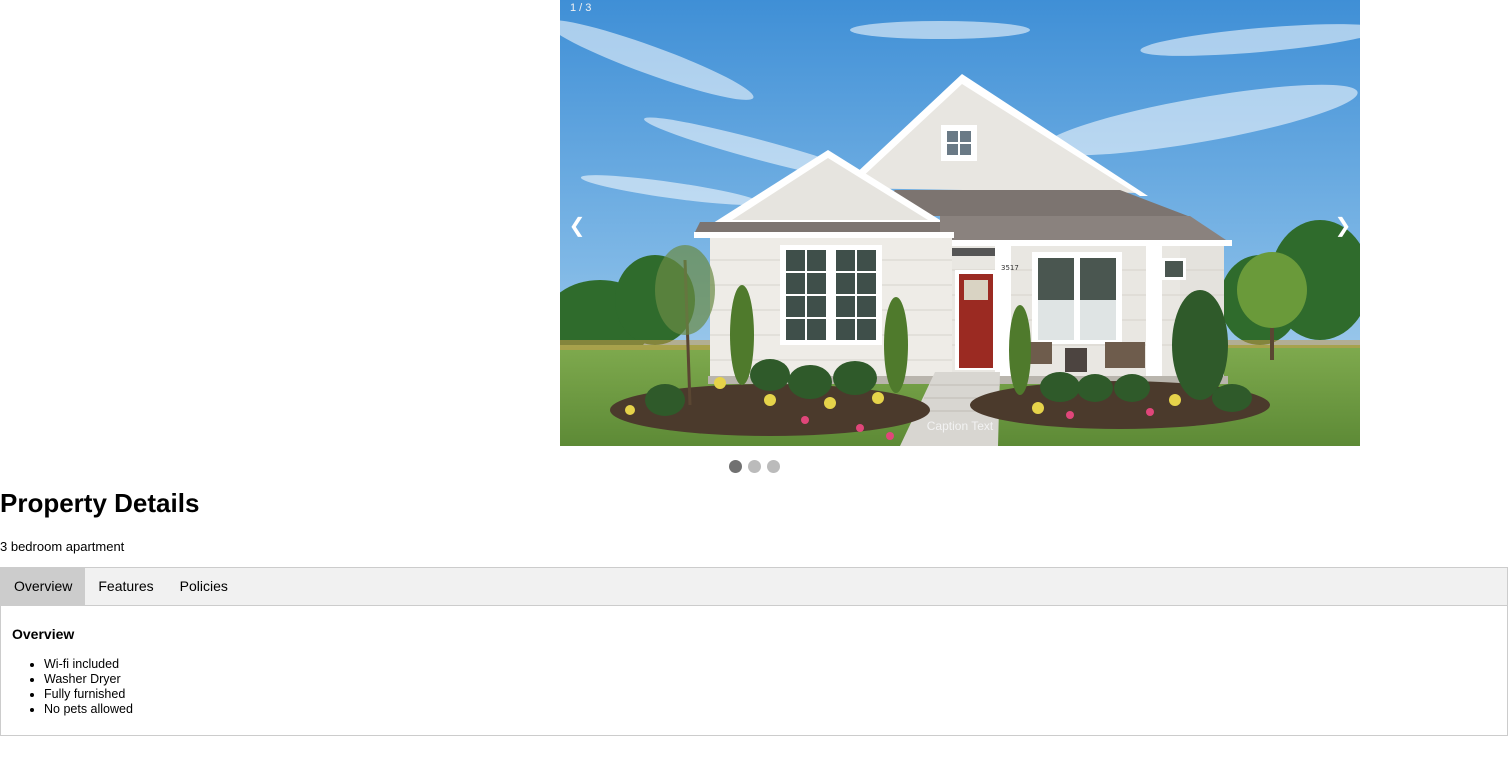  I want to click on list-item: Washer Dryer, so click(88, 679).